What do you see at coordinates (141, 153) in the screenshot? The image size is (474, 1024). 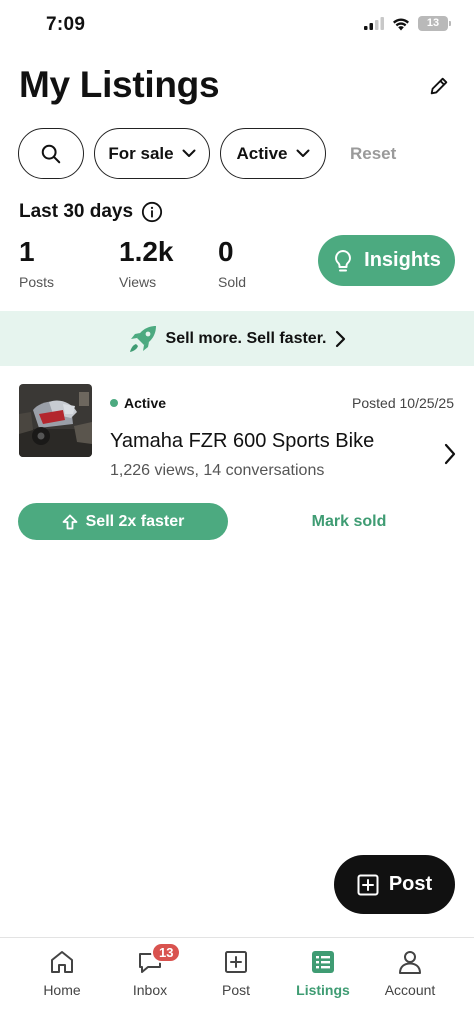 I see `for-sale-filter-label: For sale` at bounding box center [141, 153].